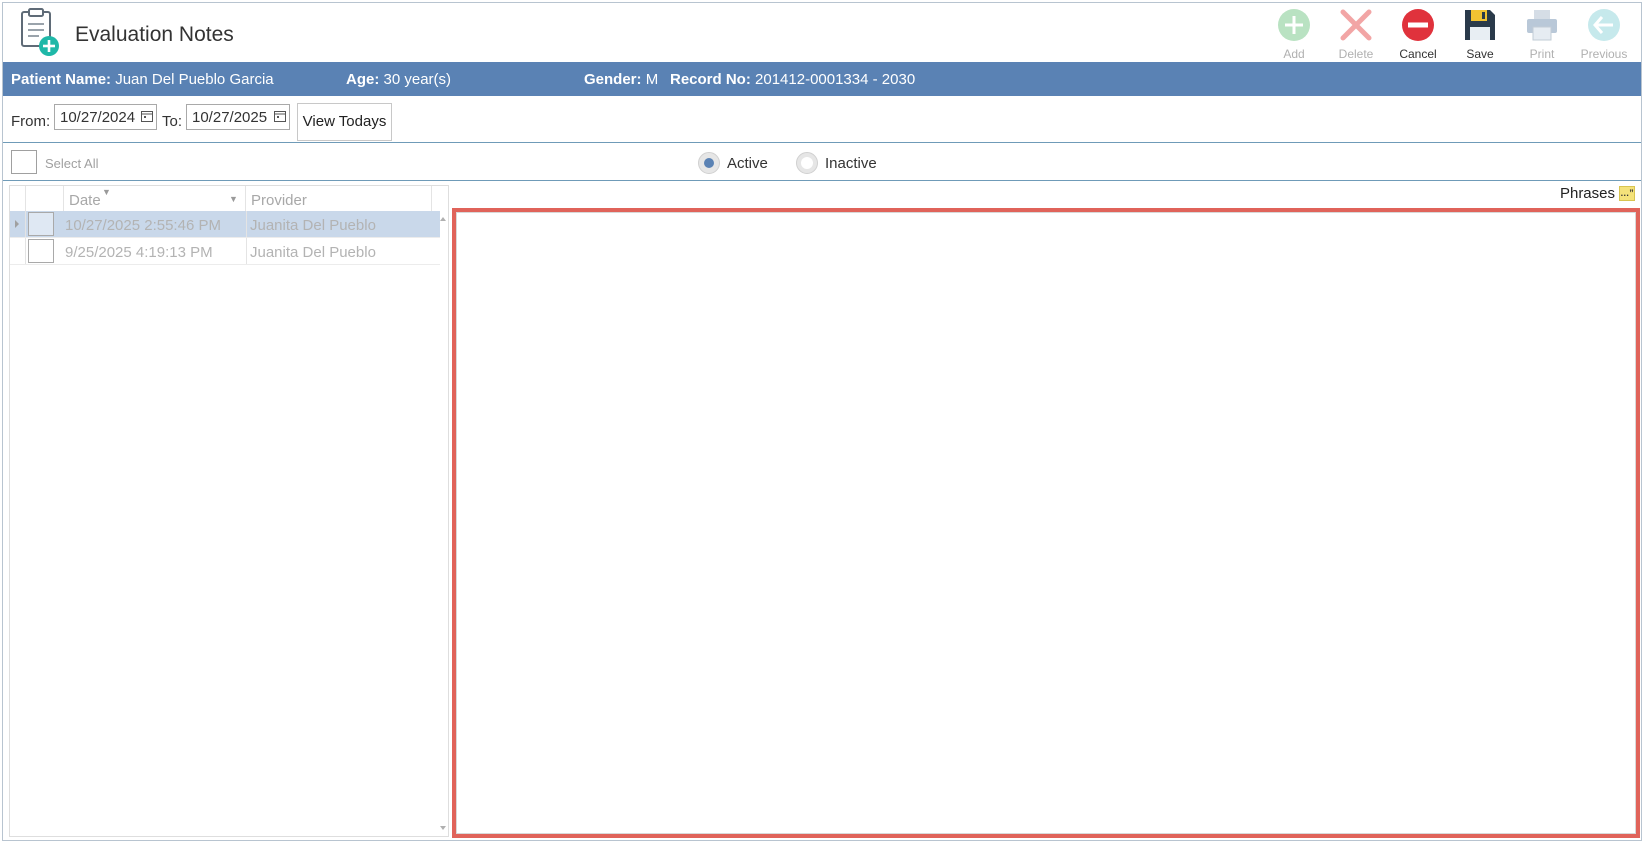 Image resolution: width=1644 pixels, height=843 pixels. I want to click on active-radio-label: Active, so click(747, 163).